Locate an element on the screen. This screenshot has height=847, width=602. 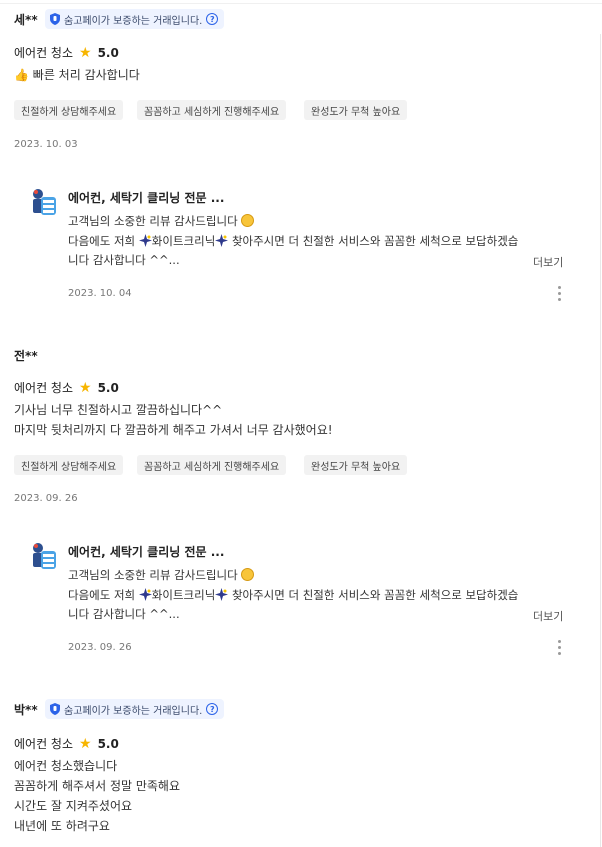
review-date: 2023. 10. 03 is located at coordinates (46, 144).